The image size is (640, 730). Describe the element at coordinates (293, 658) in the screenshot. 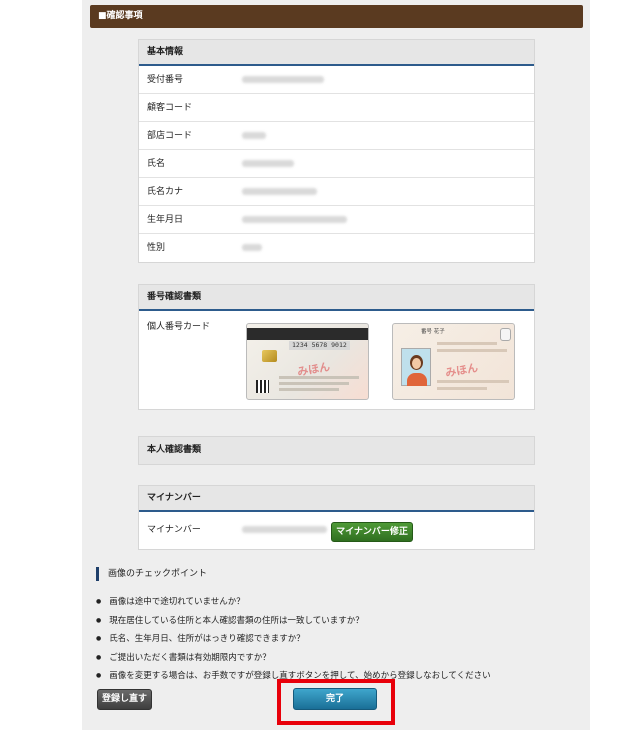

I see `checkpoint-item: ご提出いただく書類は有効期限内ですか？` at that location.